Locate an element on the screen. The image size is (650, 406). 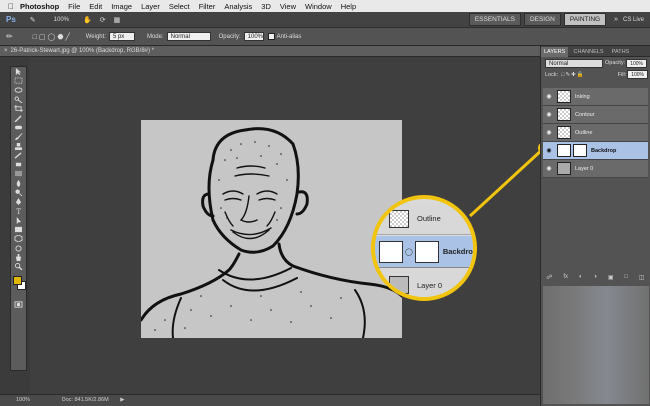
tab-paths: PATHS is located at coordinates (621, 52).